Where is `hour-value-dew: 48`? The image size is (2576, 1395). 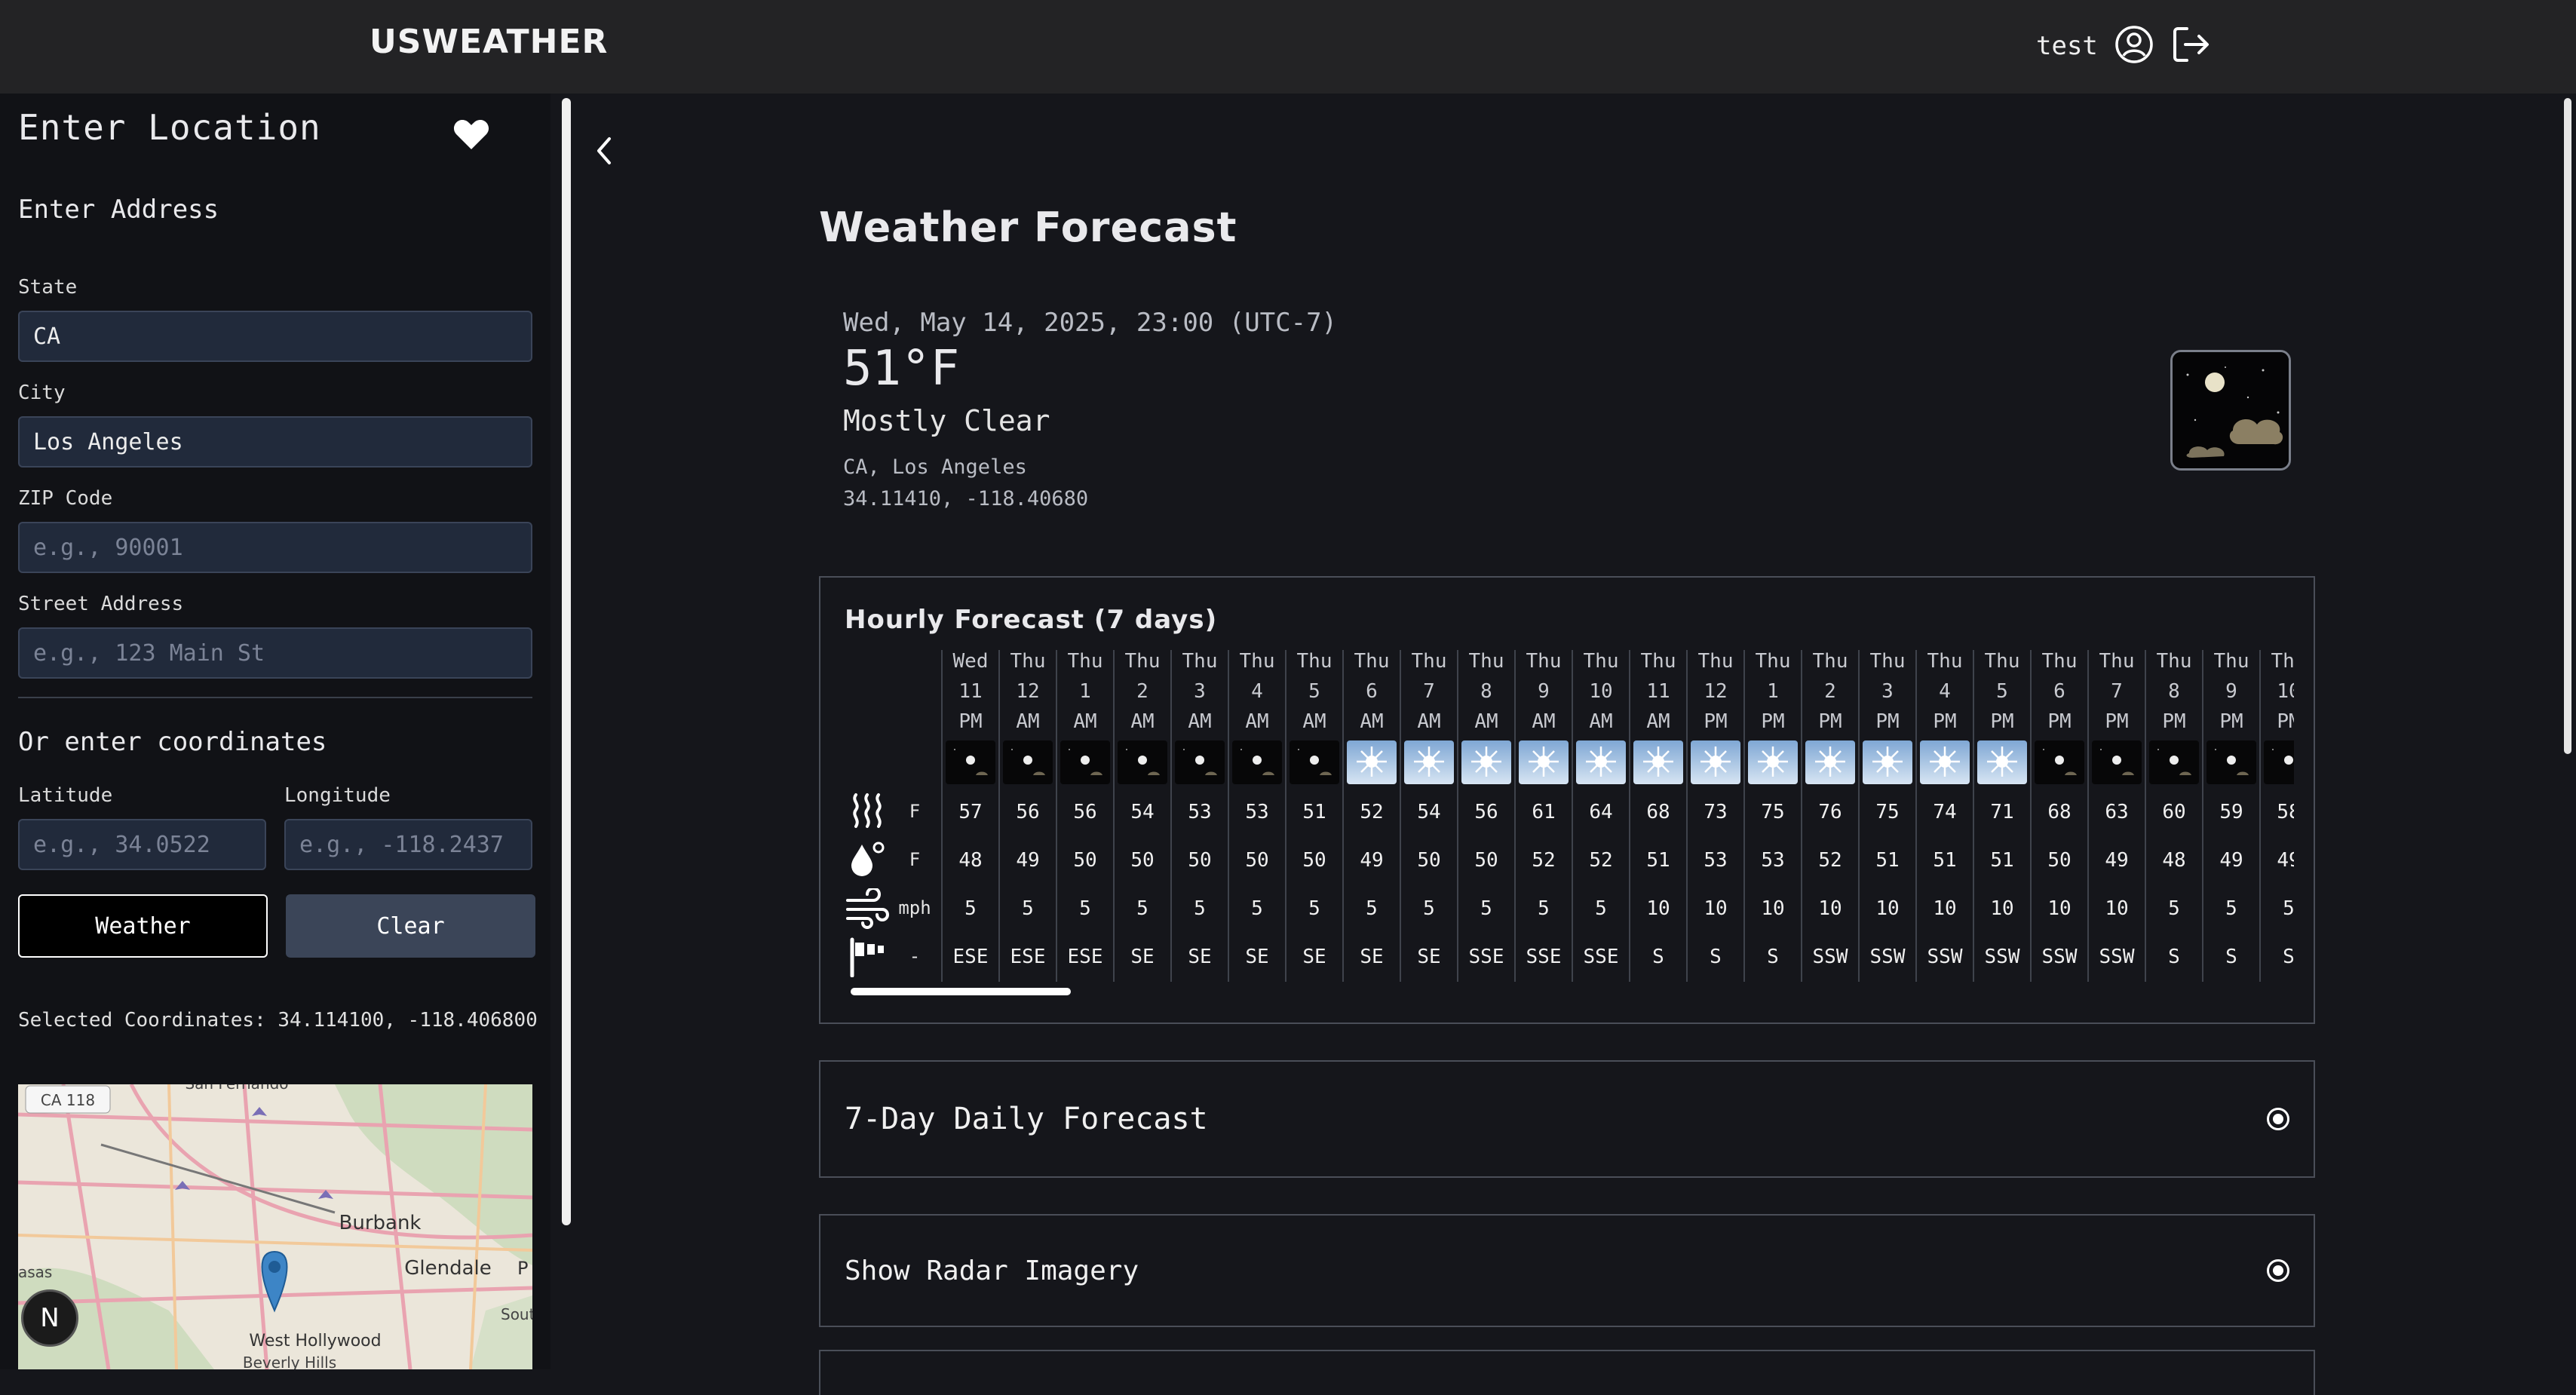 hour-value-dew: 48 is located at coordinates (970, 861).